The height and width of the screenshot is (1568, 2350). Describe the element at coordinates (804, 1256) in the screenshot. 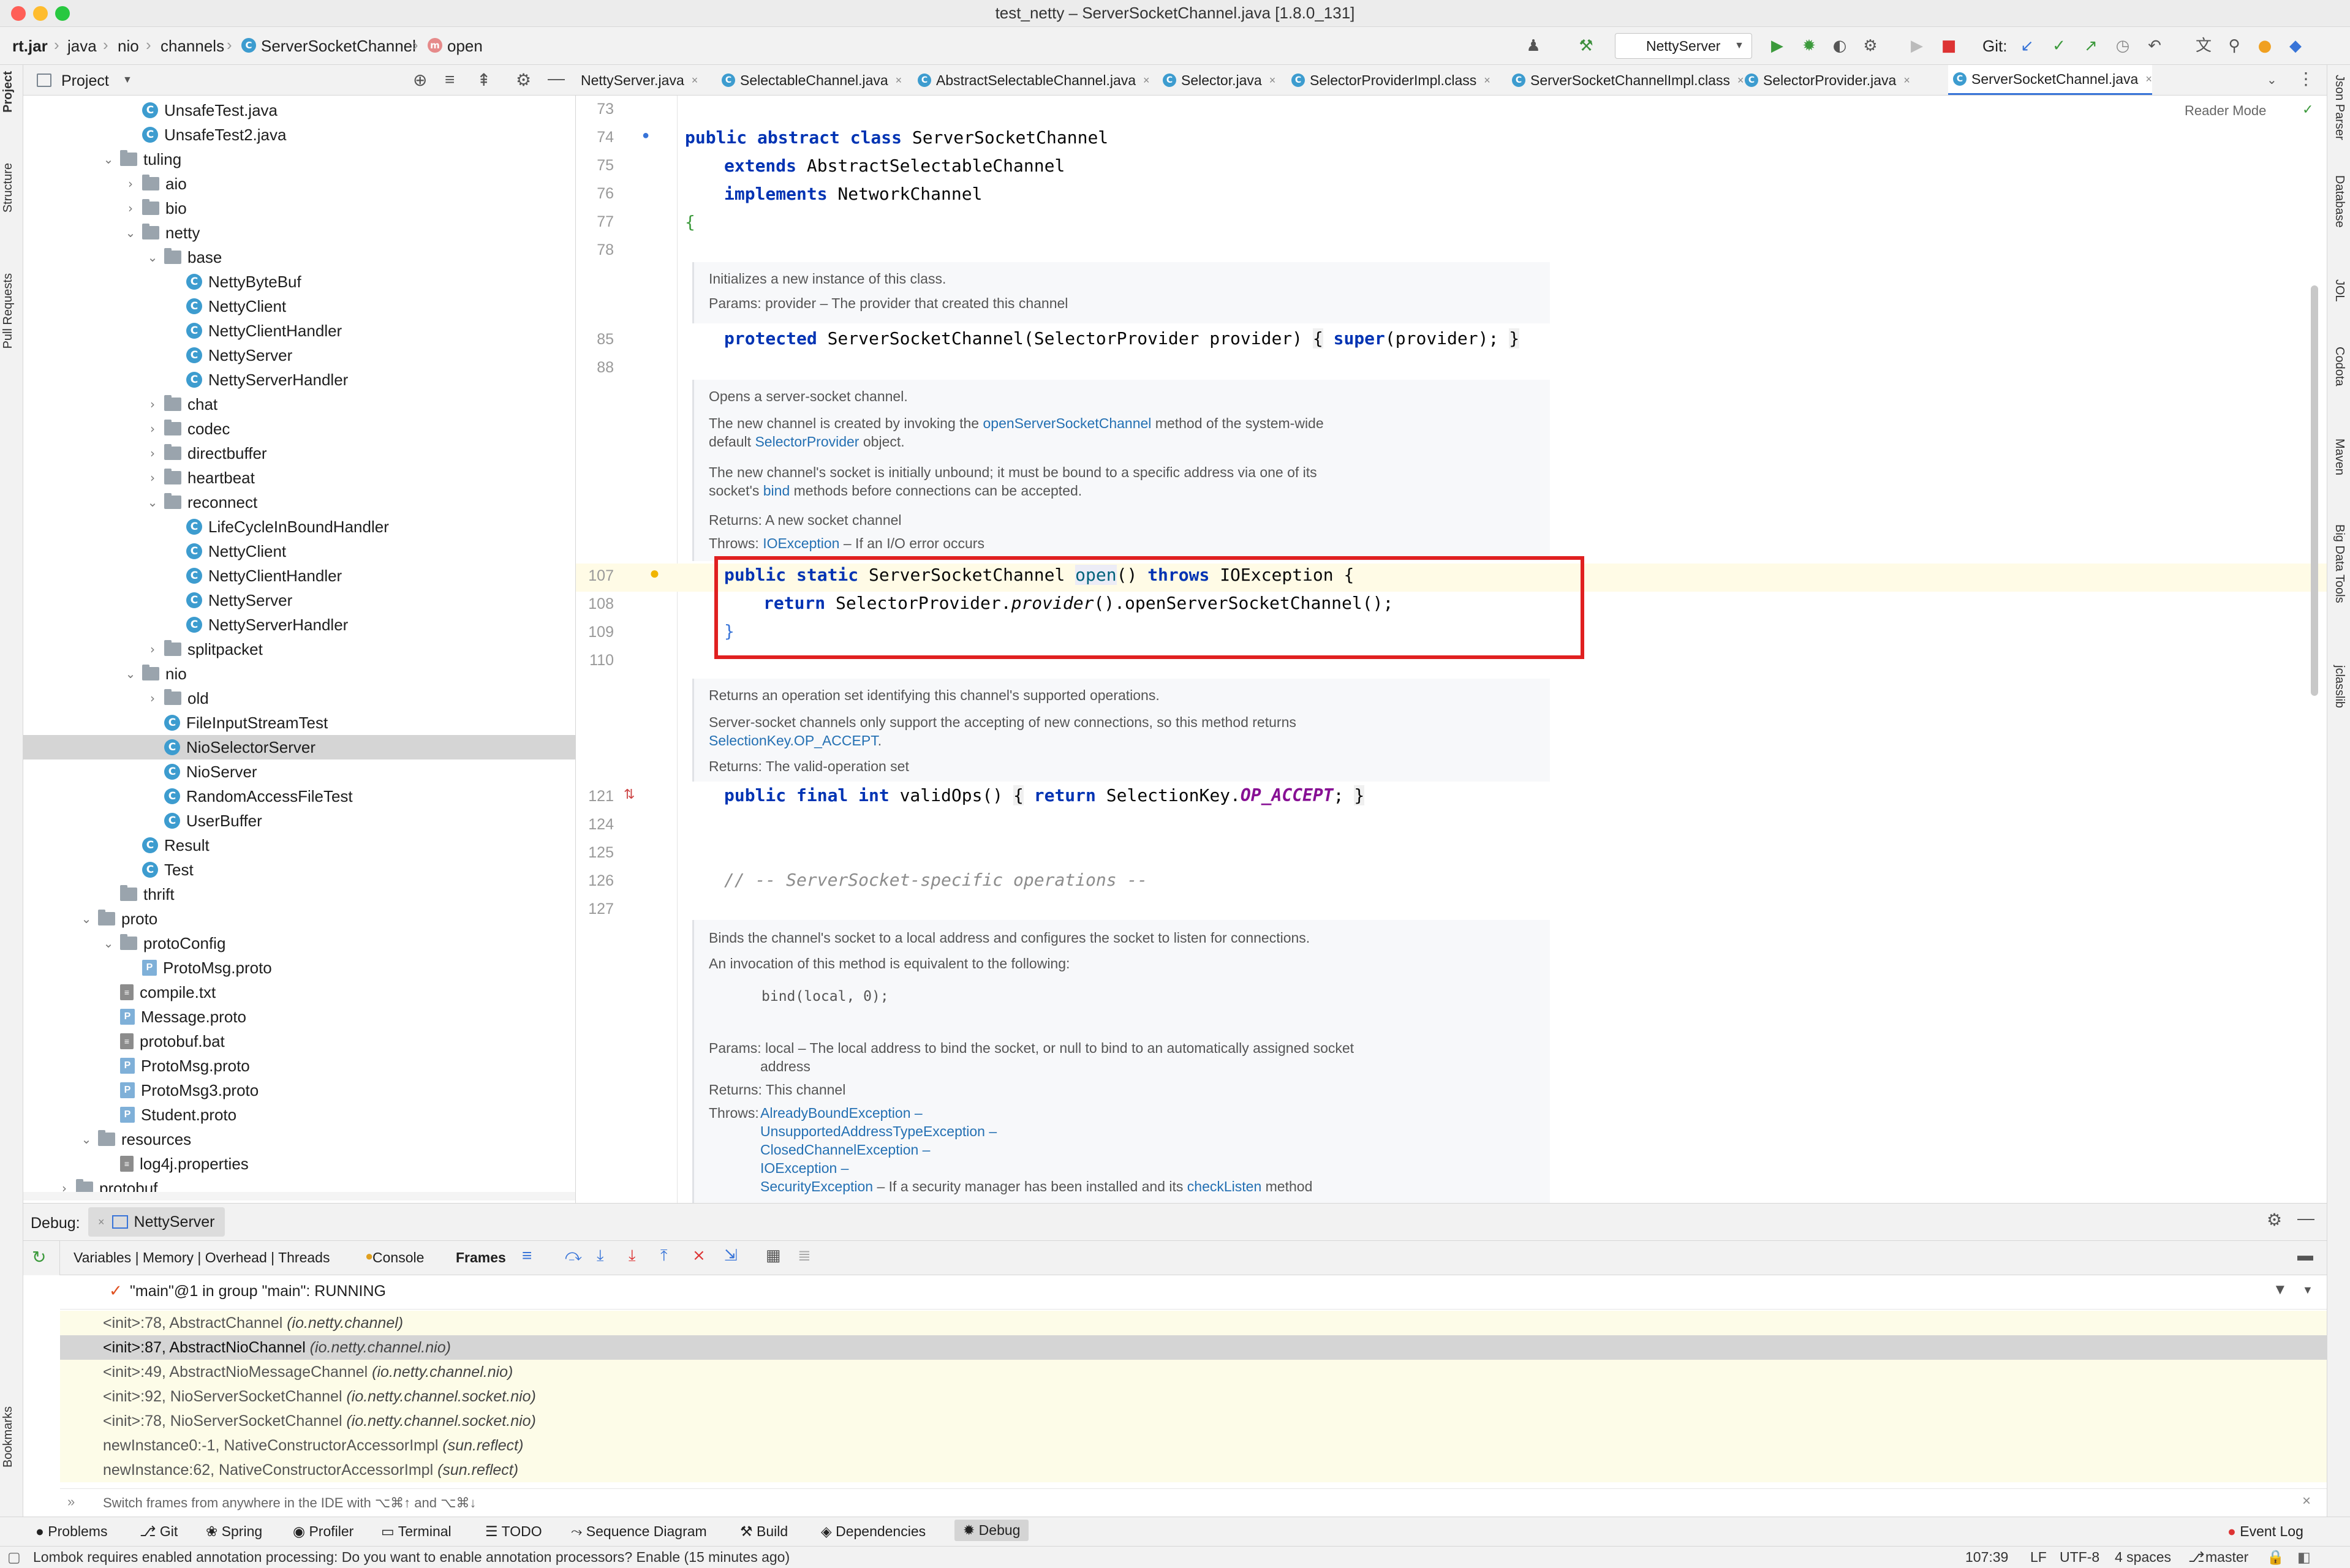

I see `trace-icon: ≣` at that location.